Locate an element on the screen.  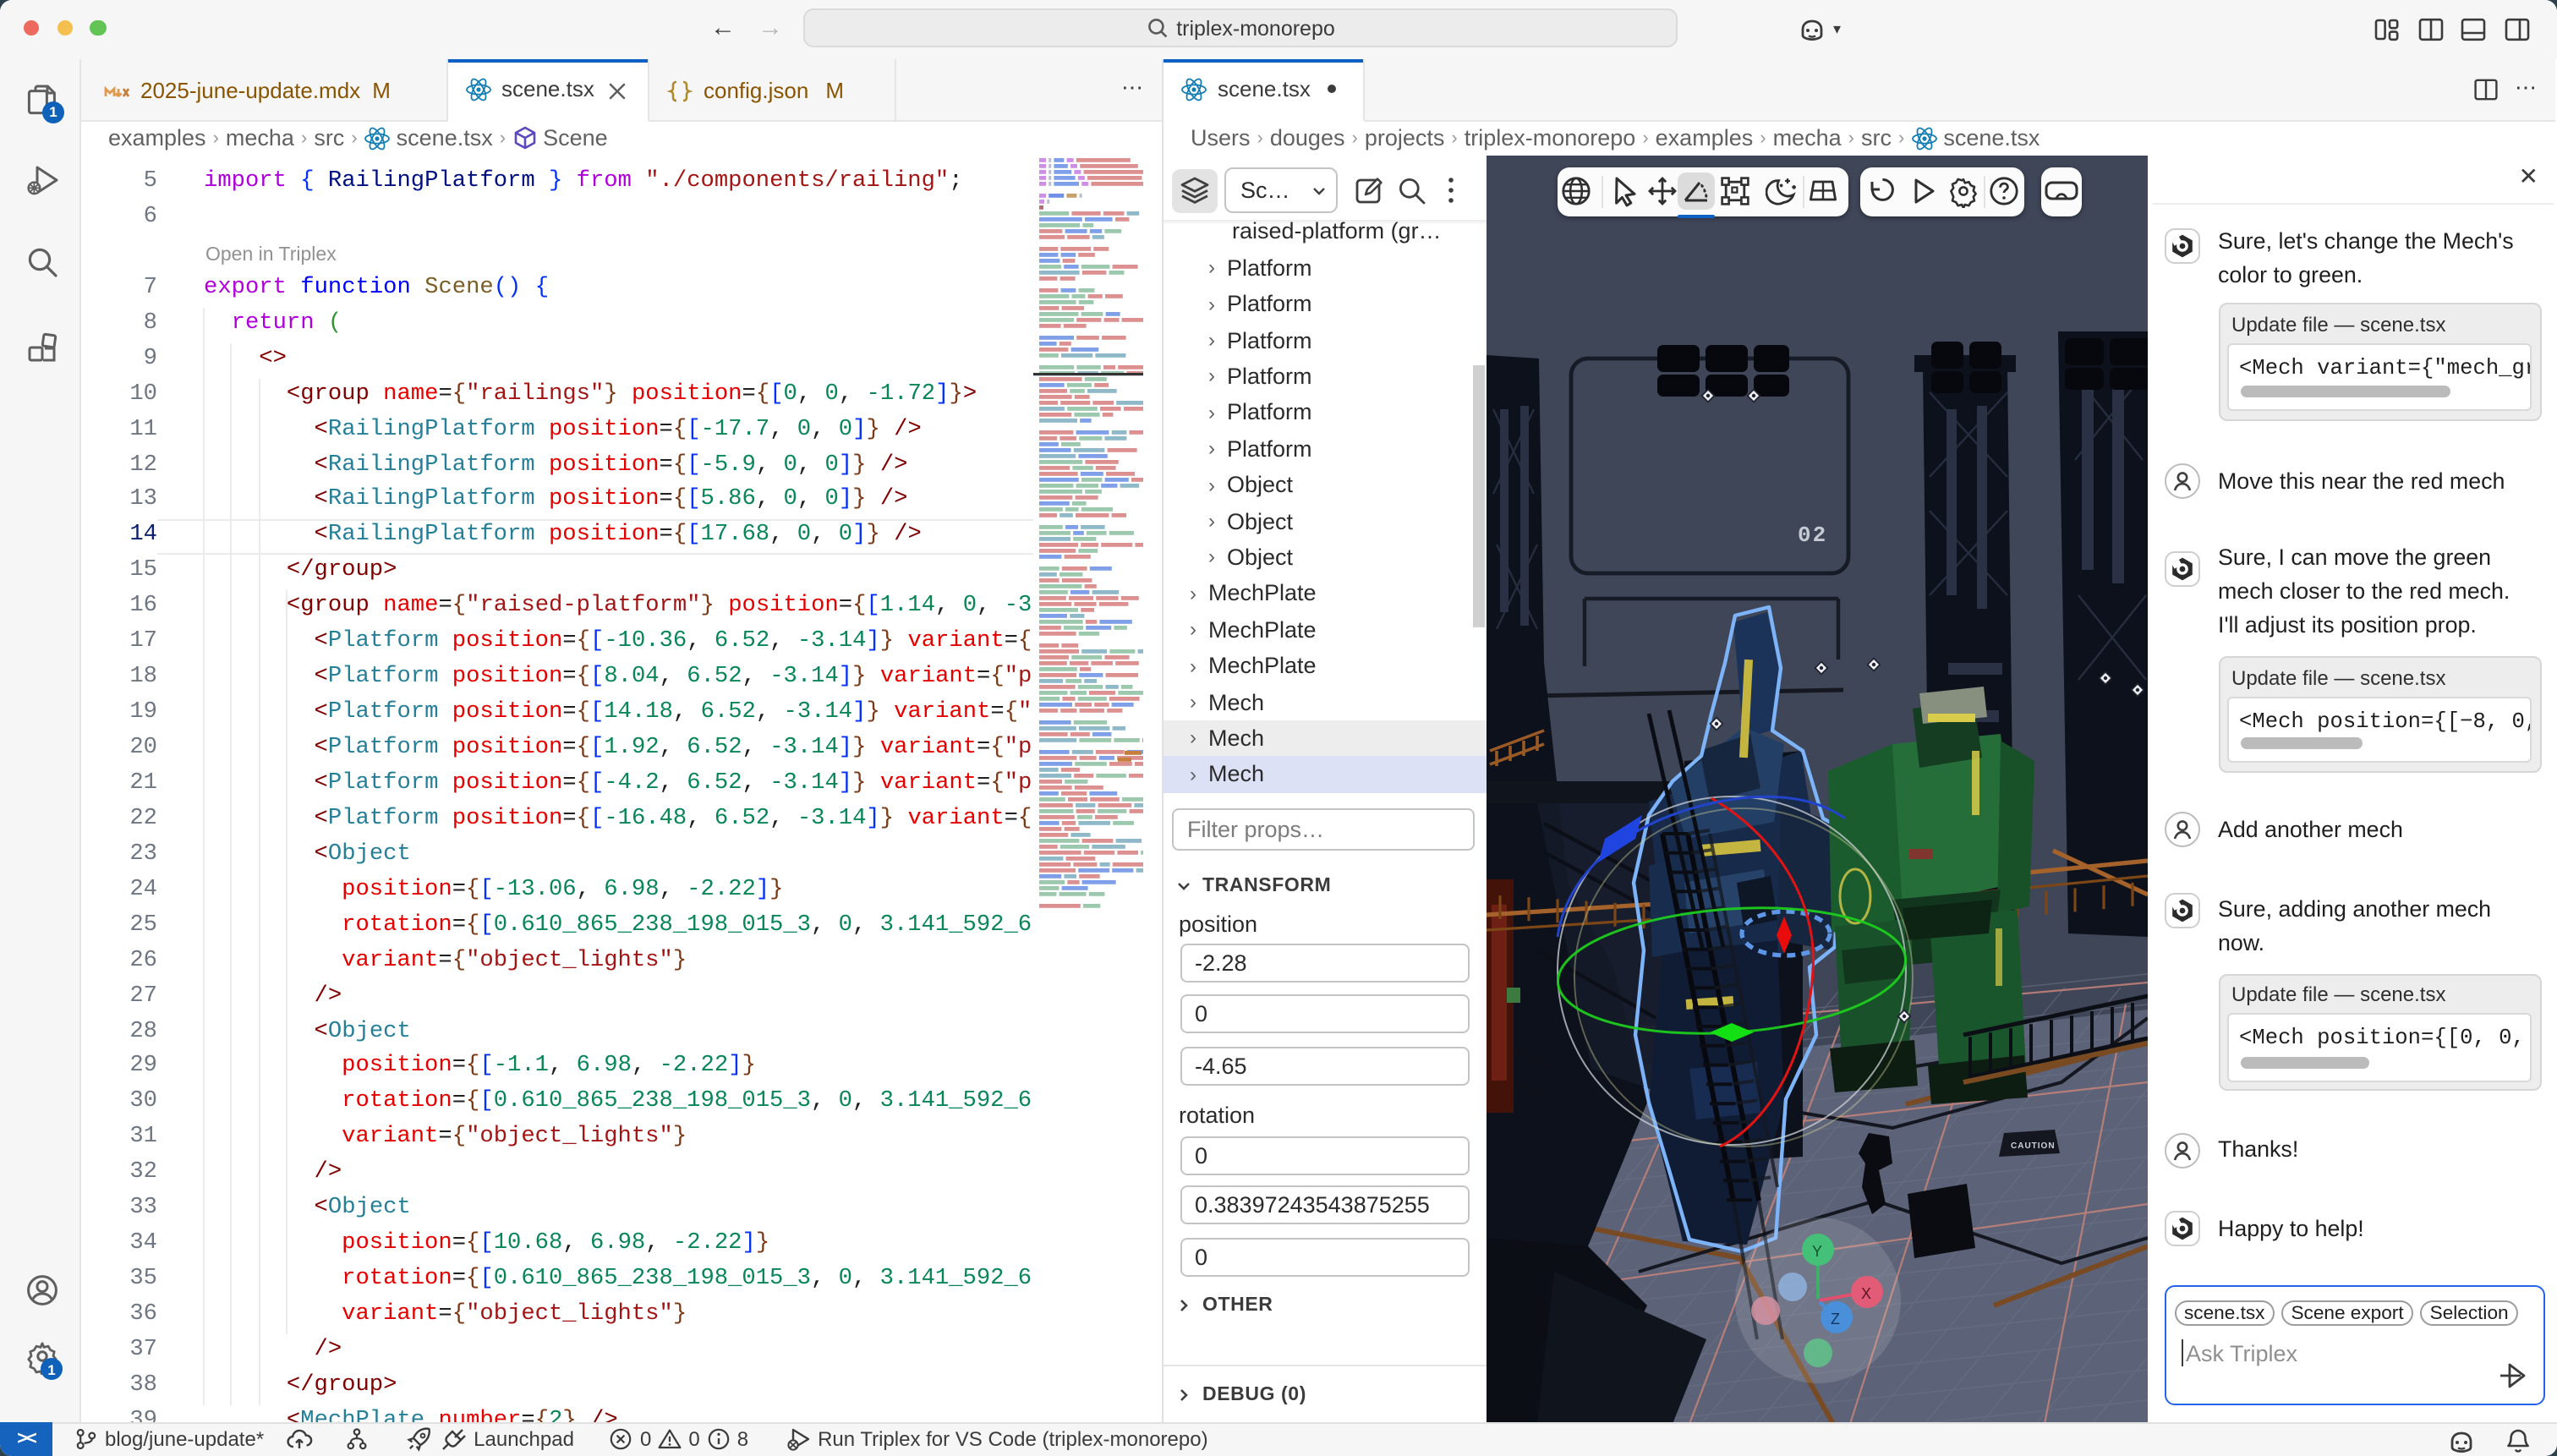
svg-text: CAUTION is located at coordinates (2033, 1146).